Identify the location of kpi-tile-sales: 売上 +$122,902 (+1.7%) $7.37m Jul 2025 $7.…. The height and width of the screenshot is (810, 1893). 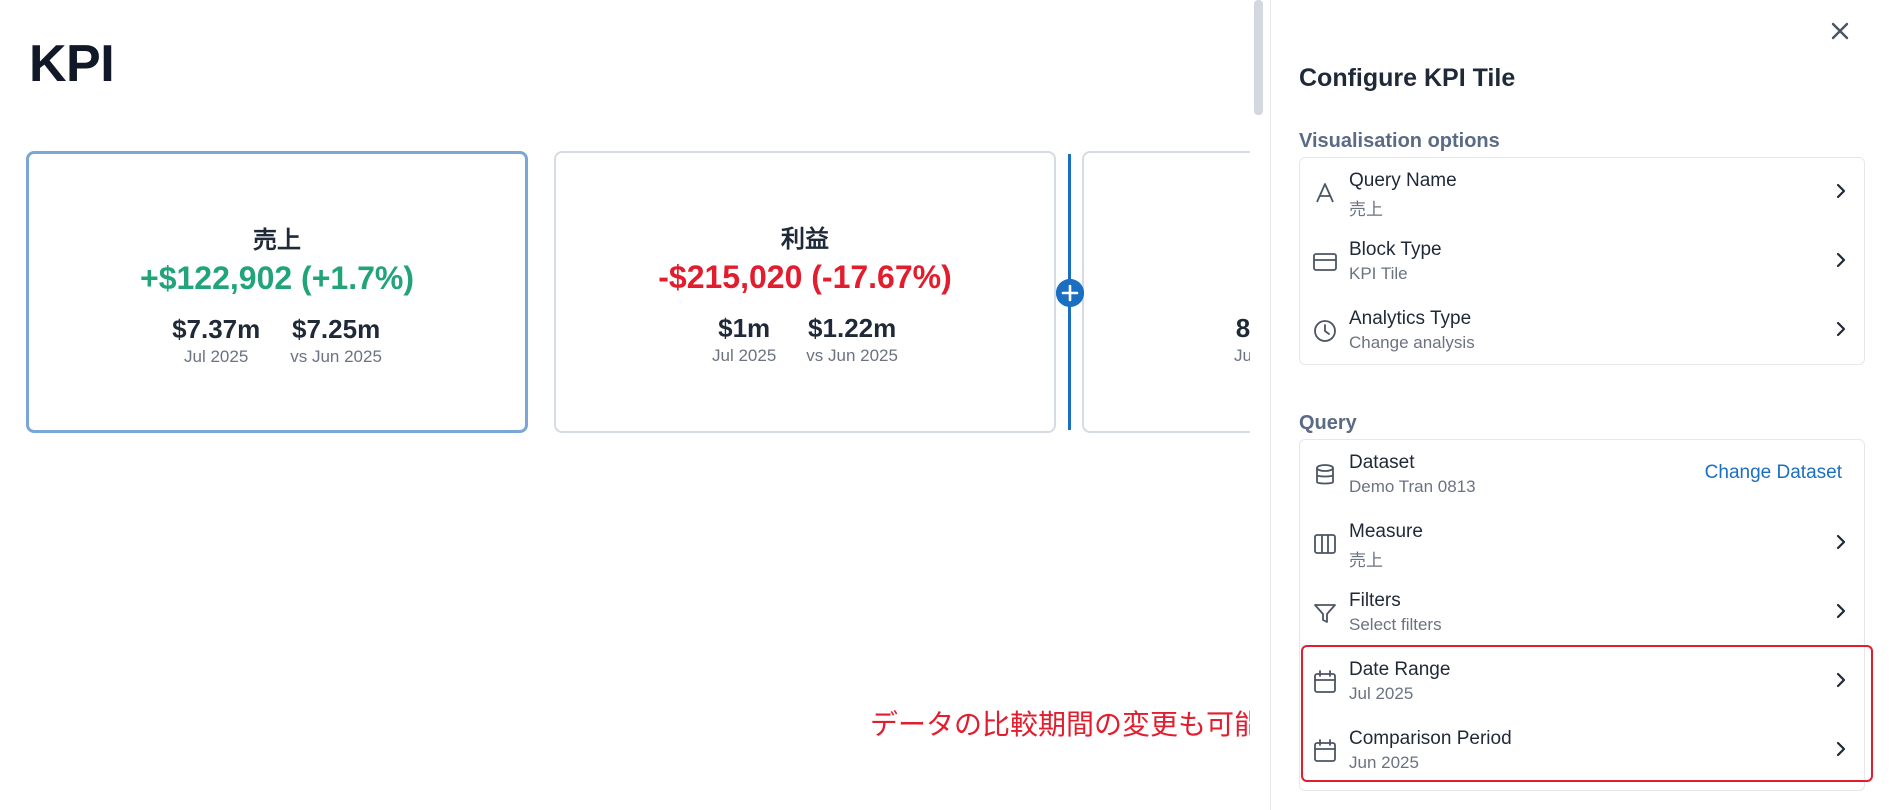
(277, 292).